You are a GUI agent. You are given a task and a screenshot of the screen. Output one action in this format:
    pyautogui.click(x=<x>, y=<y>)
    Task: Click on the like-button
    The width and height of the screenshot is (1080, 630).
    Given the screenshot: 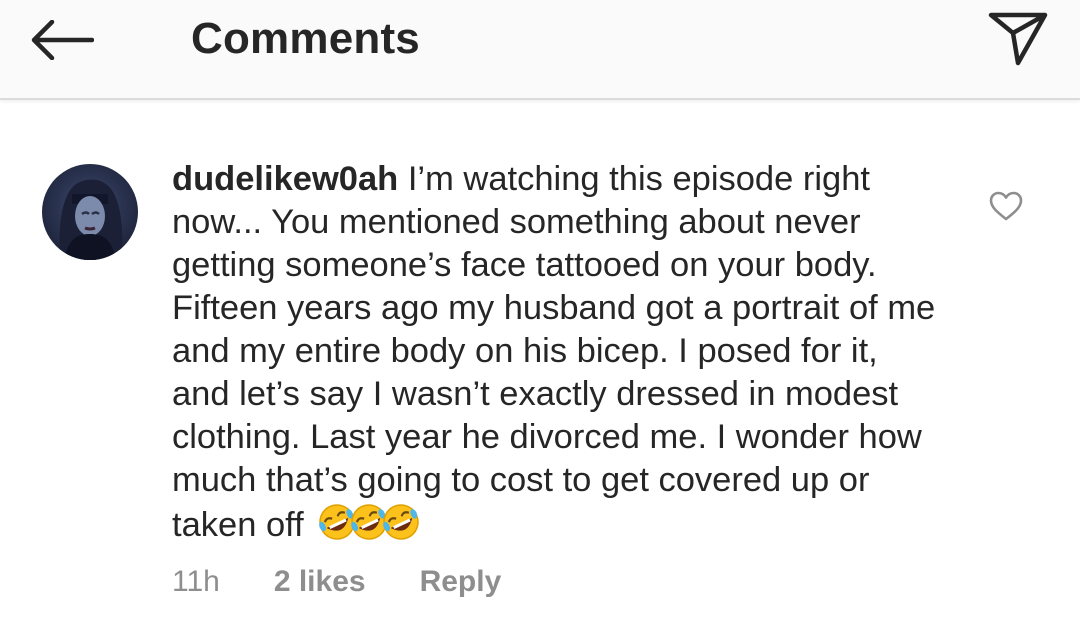 What is the action you would take?
    pyautogui.click(x=1006, y=206)
    